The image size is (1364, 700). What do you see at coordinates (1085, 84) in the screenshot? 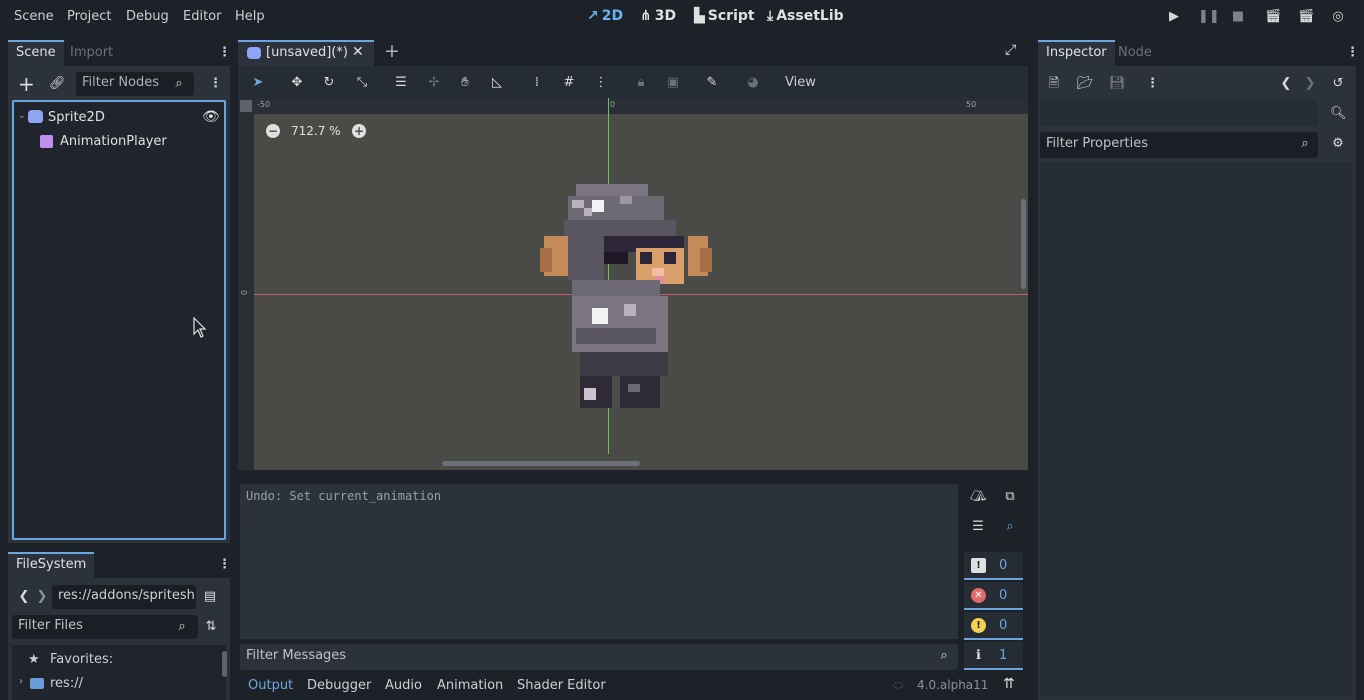
I see `open-resource-icon: 📂︎` at bounding box center [1085, 84].